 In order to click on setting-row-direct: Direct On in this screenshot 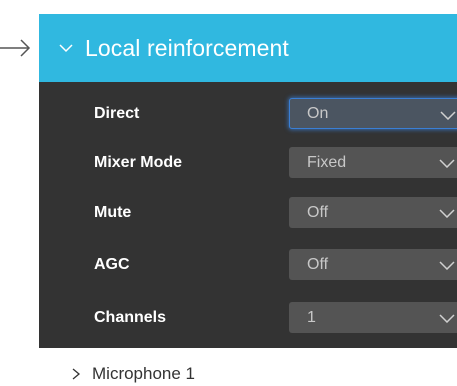, I will do `click(248, 114)`.